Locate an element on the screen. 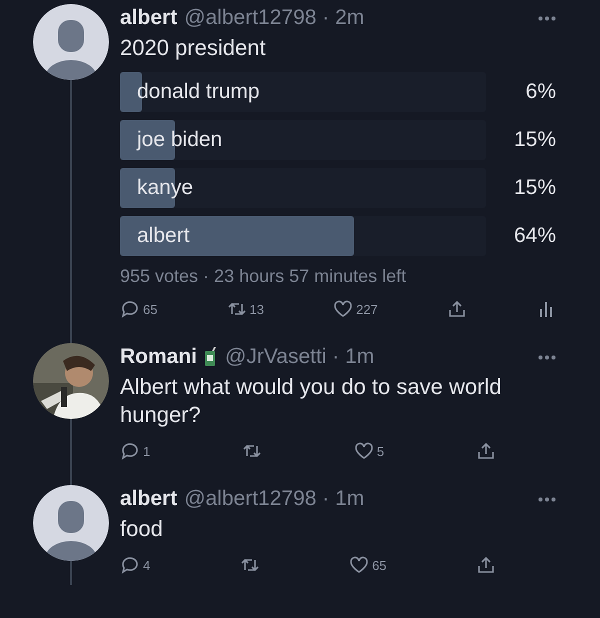 The image size is (600, 618). tweet-text: food is located at coordinates (142, 529).